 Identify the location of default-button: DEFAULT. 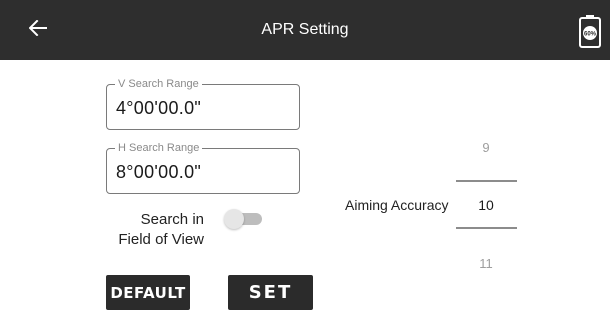
(148, 292).